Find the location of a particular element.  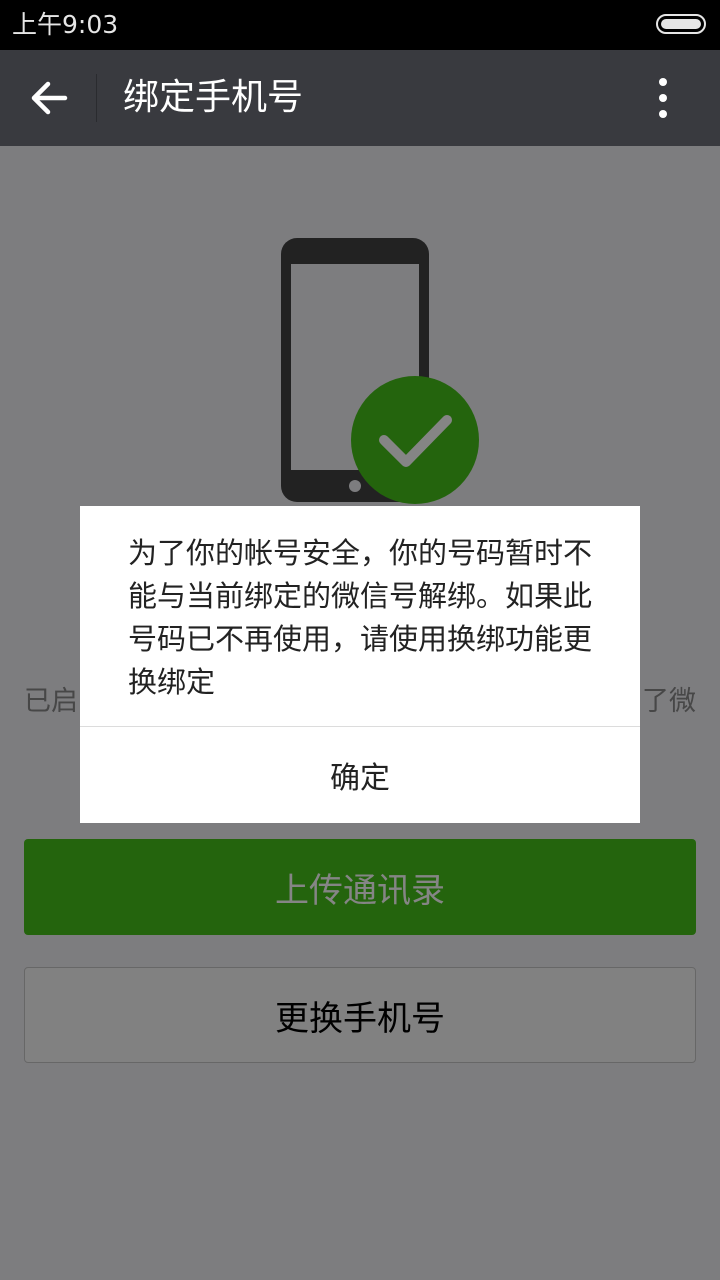

title-divider is located at coordinates (96, 98).